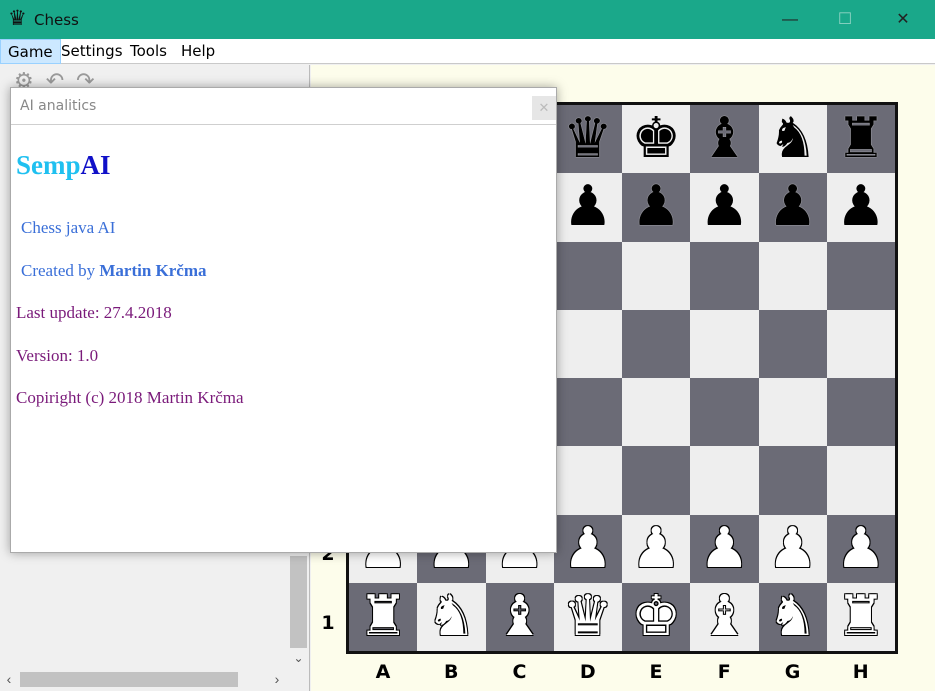  What do you see at coordinates (9, 679) in the screenshot?
I see `scroll-left-icon: ‹` at bounding box center [9, 679].